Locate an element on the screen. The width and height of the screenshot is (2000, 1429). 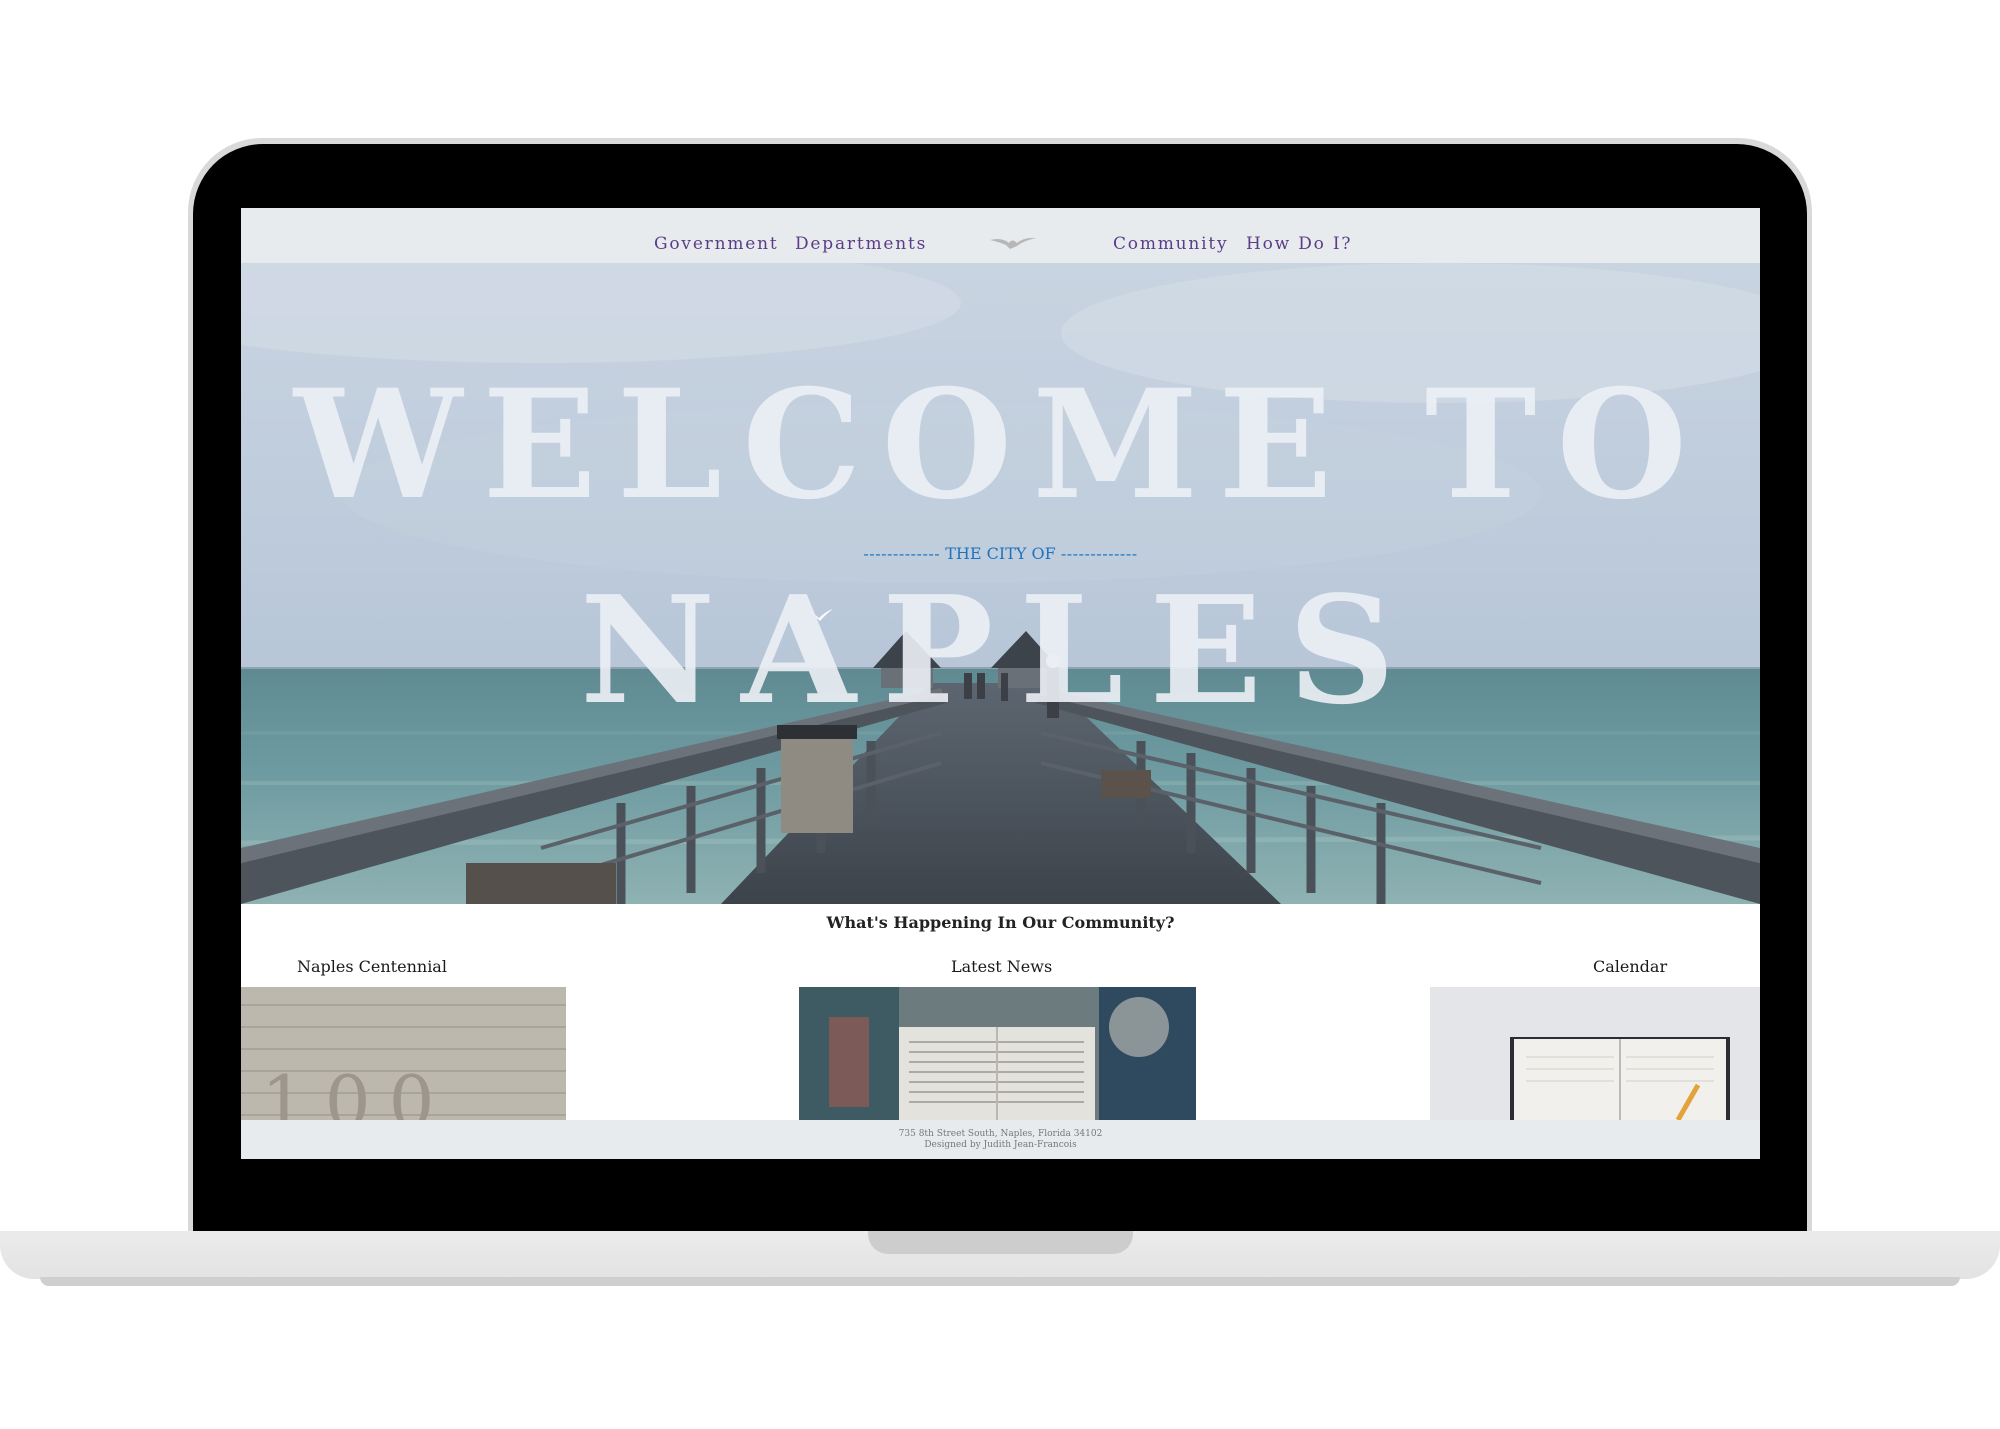
card-title-calendar: Calendar is located at coordinates (1630, 966).